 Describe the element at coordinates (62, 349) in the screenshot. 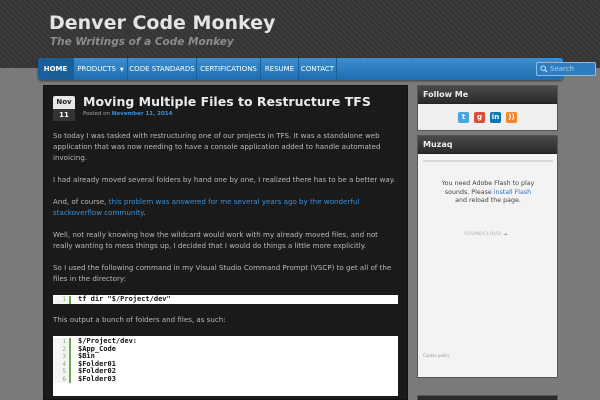

I see `line-number: 2` at that location.